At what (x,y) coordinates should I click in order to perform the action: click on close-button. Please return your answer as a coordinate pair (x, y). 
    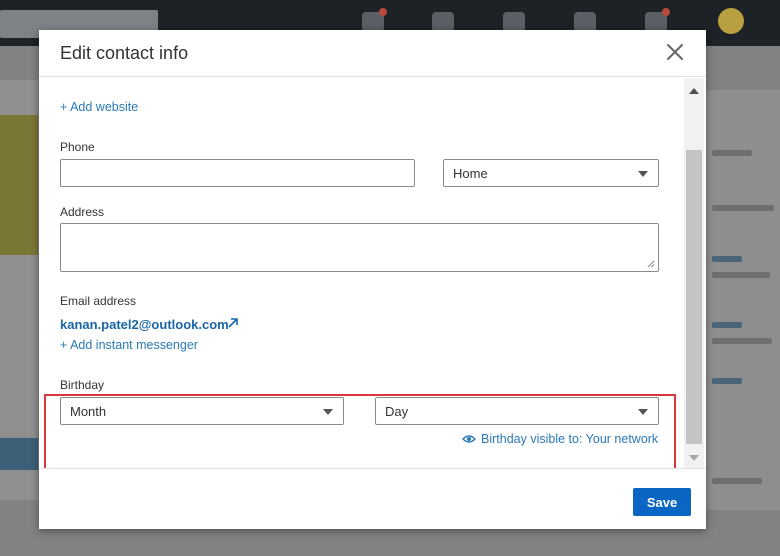
    Looking at the image, I should click on (675, 52).